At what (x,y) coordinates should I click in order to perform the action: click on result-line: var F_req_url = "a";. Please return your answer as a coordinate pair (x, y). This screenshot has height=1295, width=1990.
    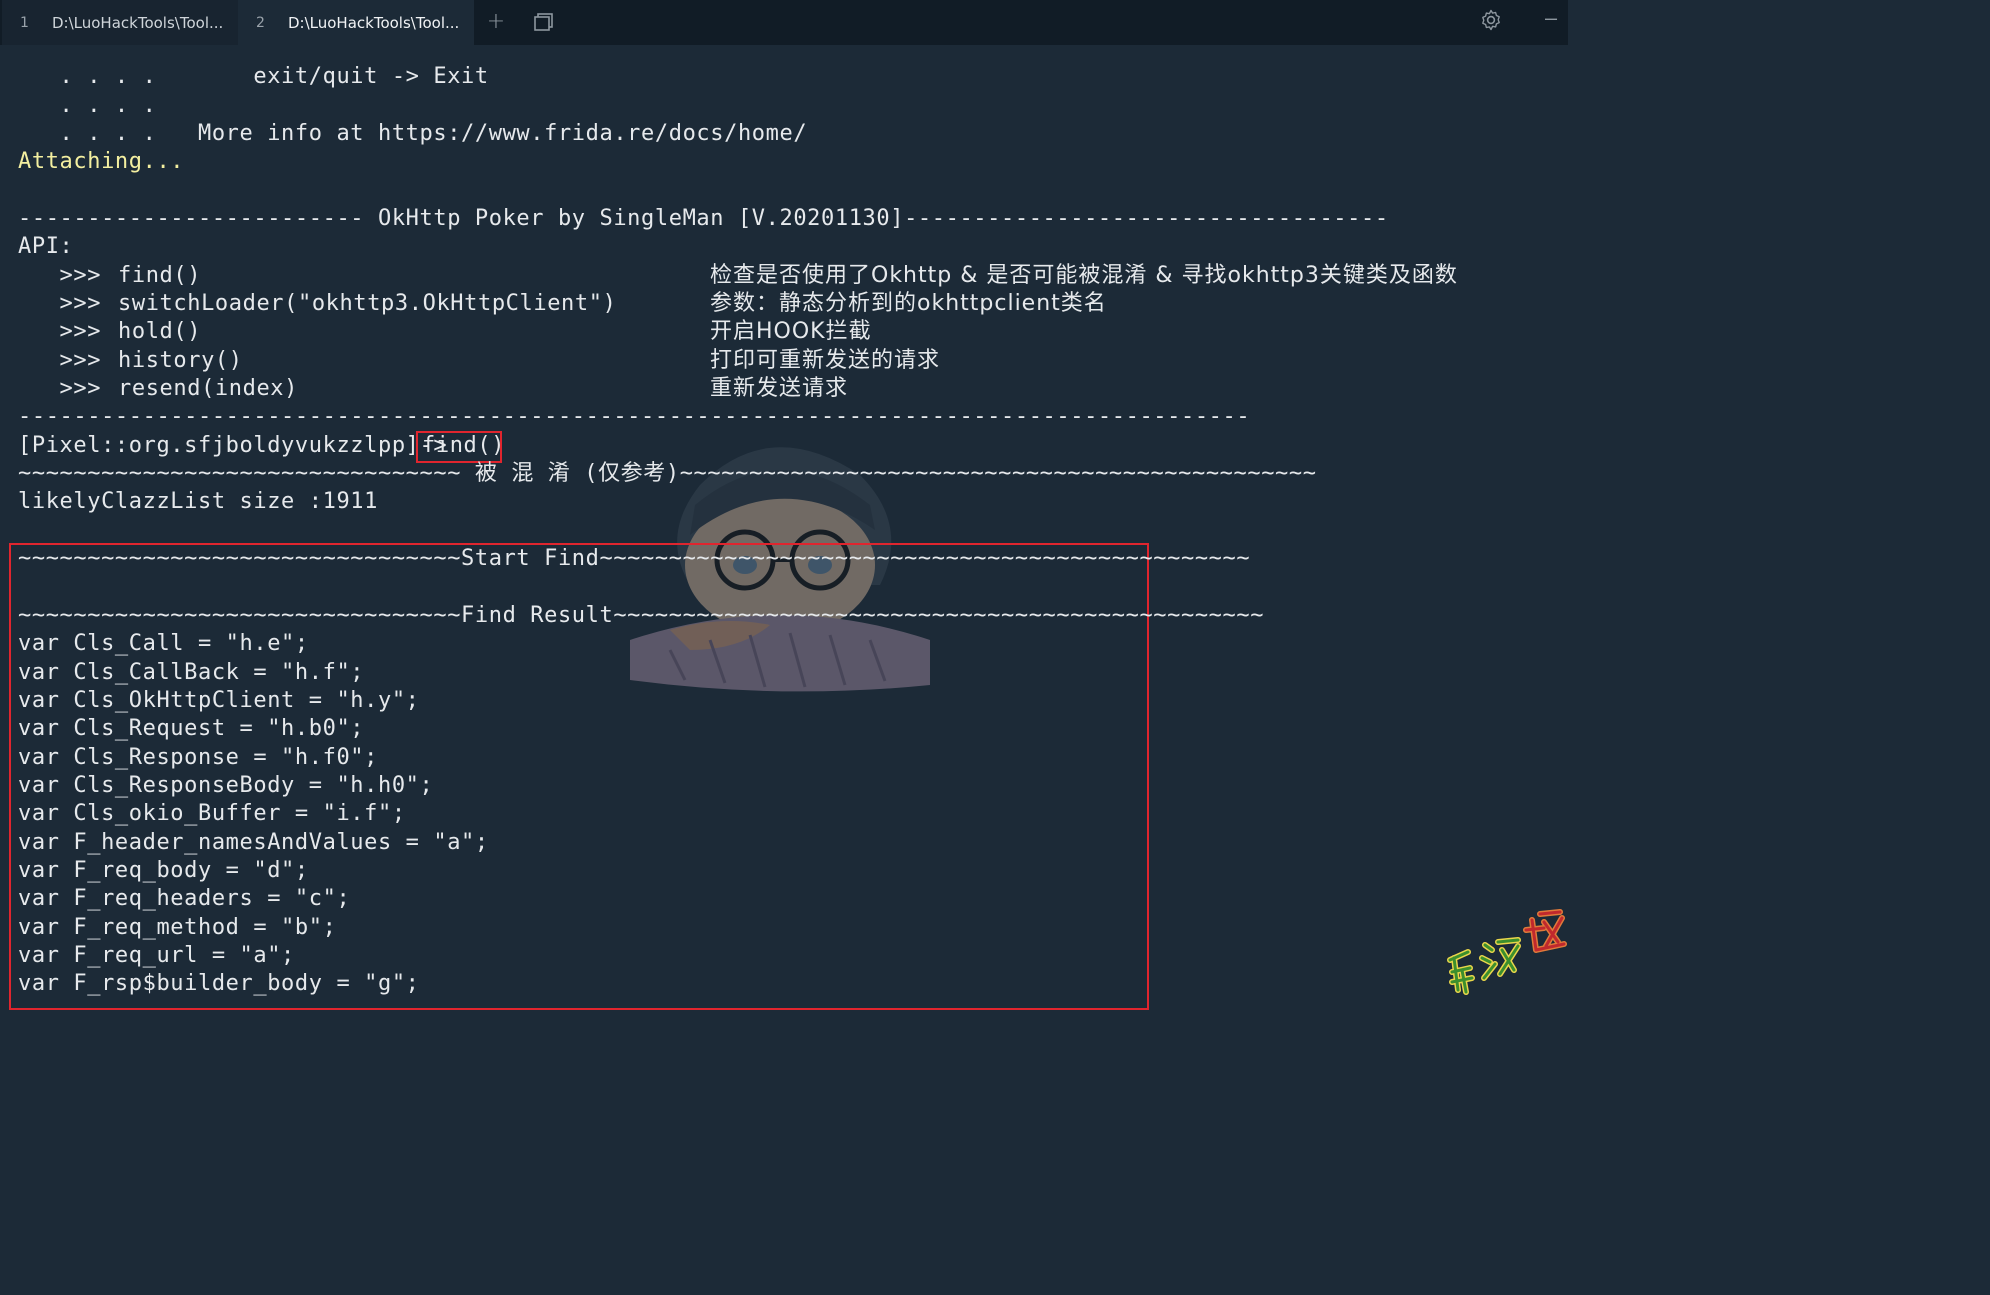
    Looking at the image, I should click on (156, 955).